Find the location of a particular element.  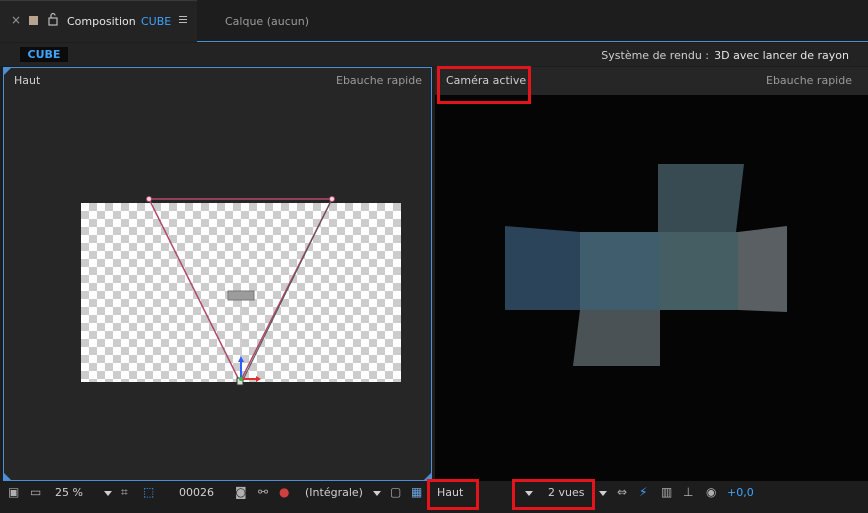

channels-icon: ● is located at coordinates (284, 492).